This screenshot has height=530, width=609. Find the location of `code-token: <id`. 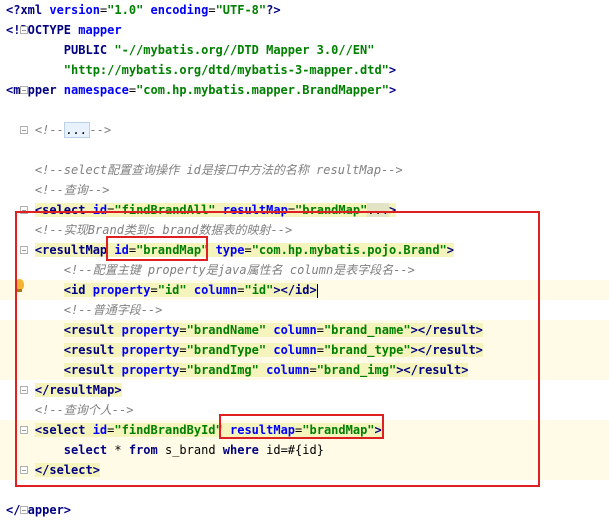

code-token: <id is located at coordinates (78, 290).